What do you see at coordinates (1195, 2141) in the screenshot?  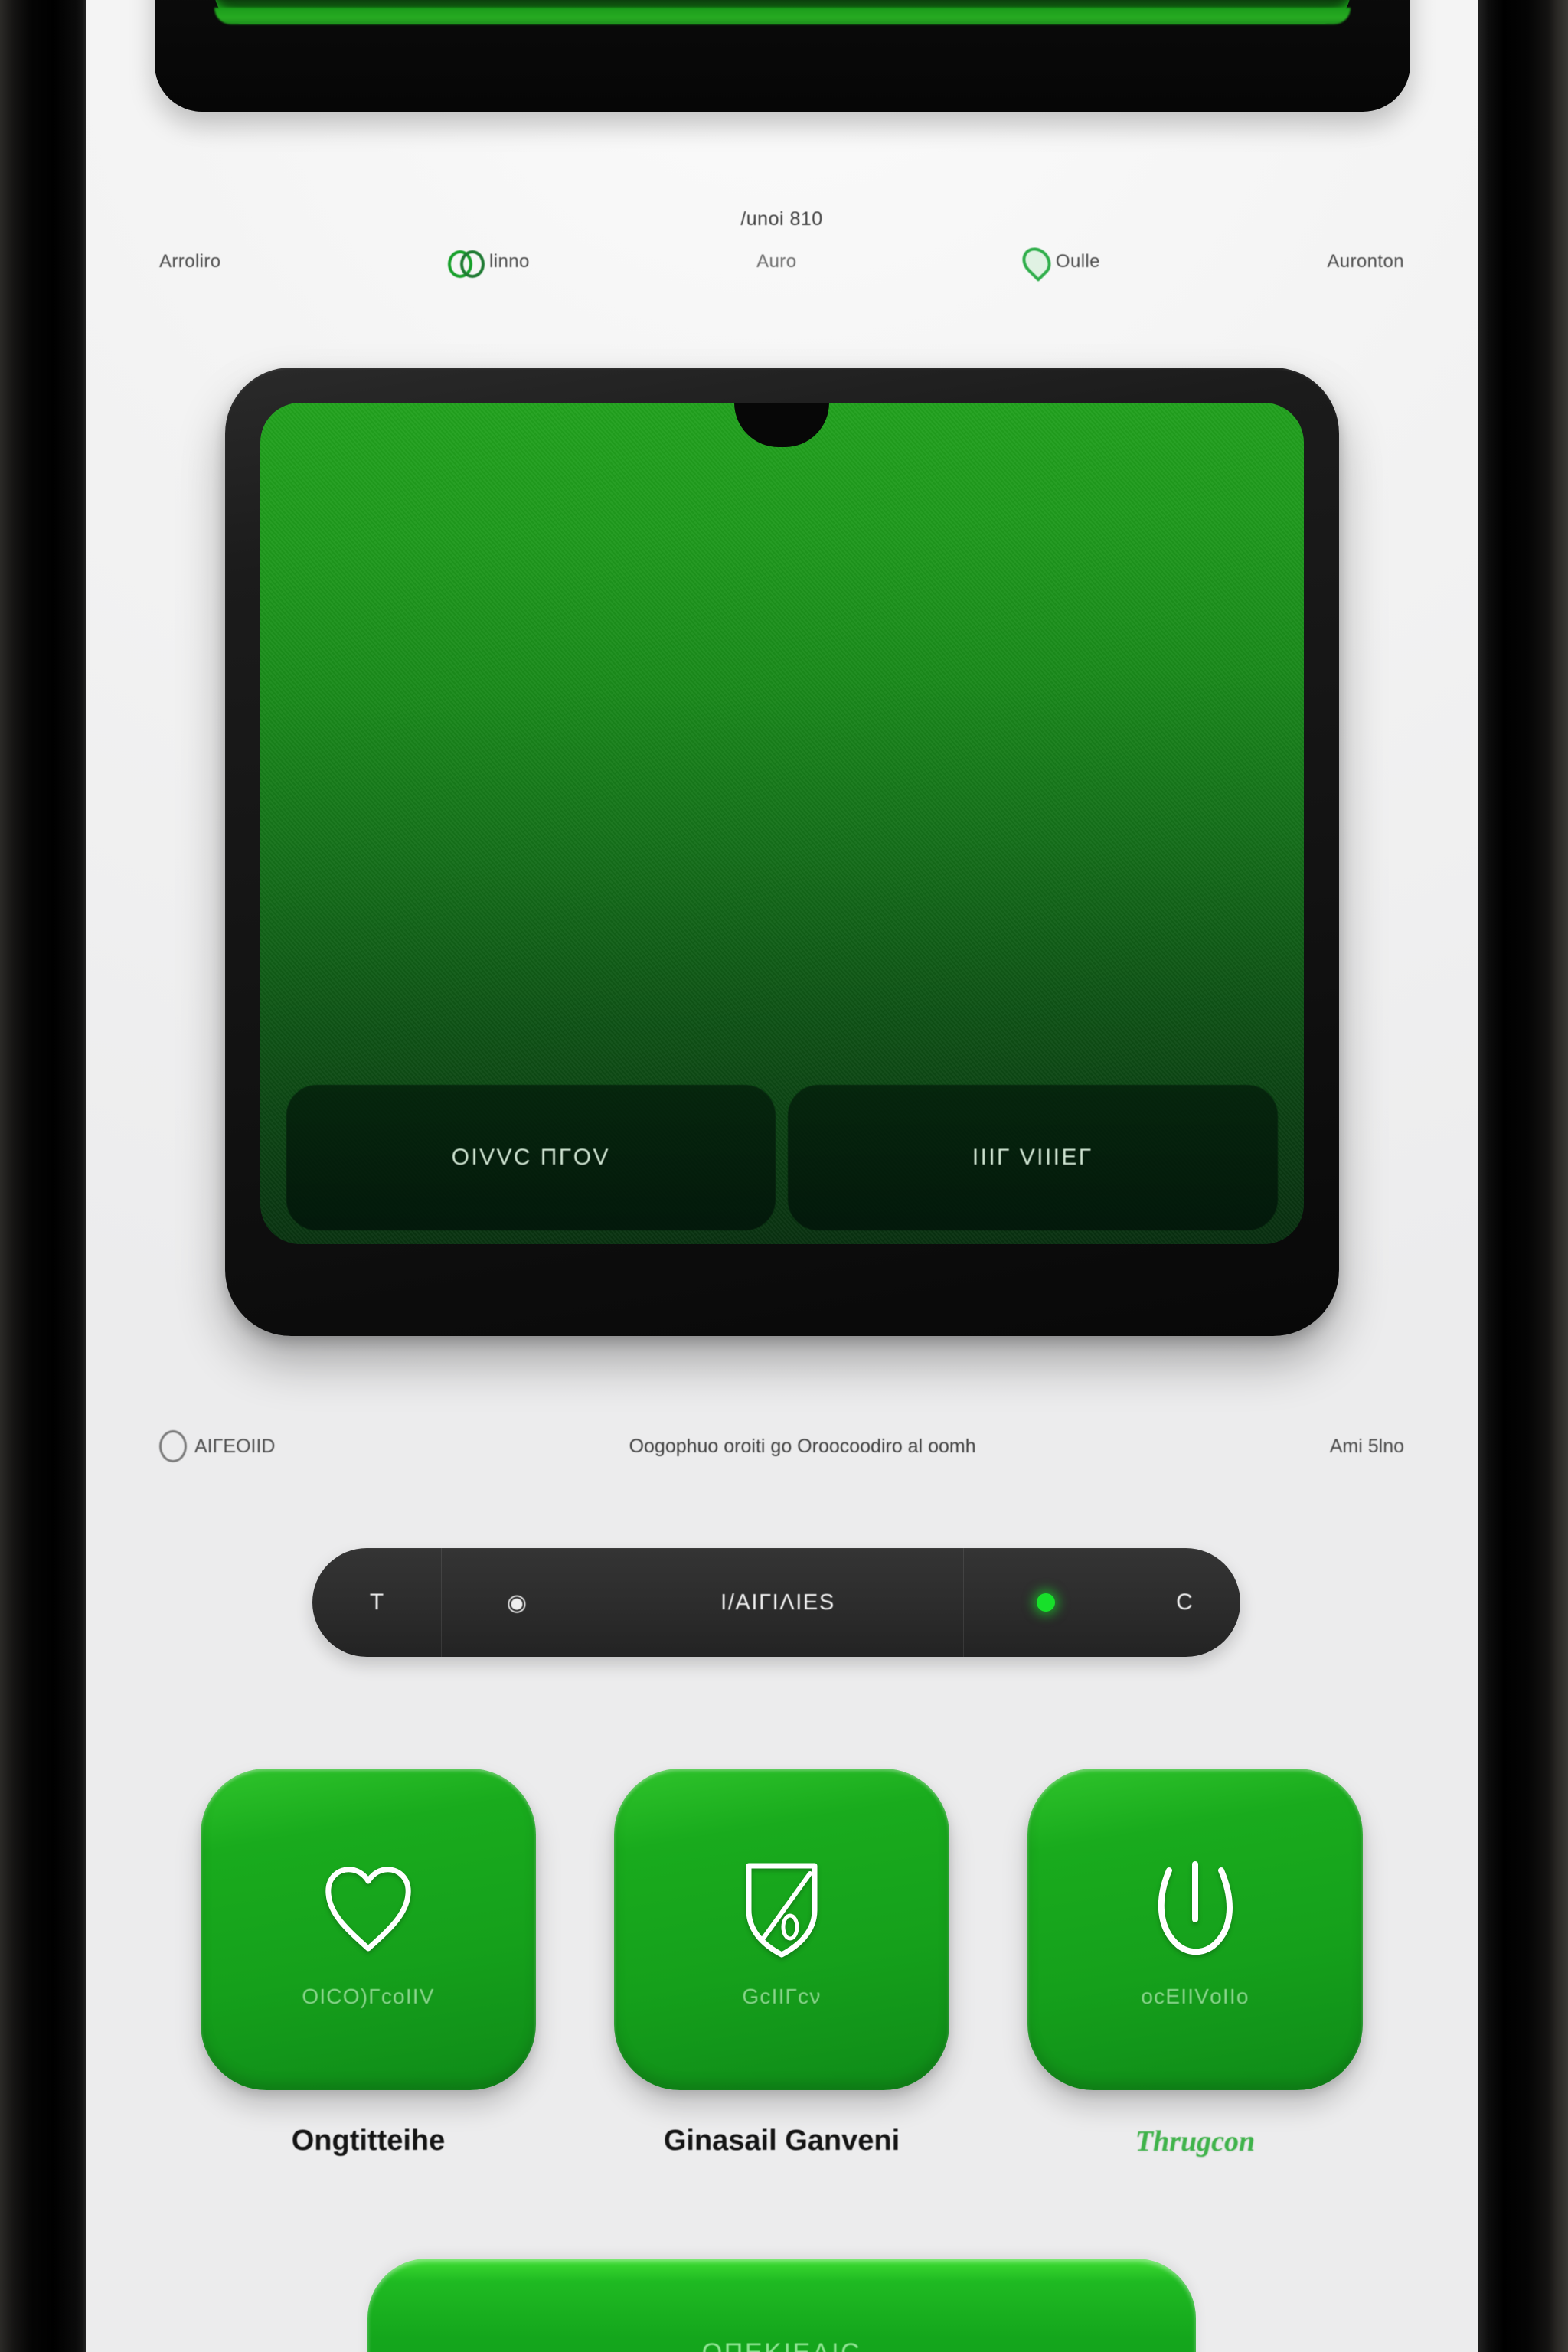 I see `tile-label-2: Thrugcon` at bounding box center [1195, 2141].